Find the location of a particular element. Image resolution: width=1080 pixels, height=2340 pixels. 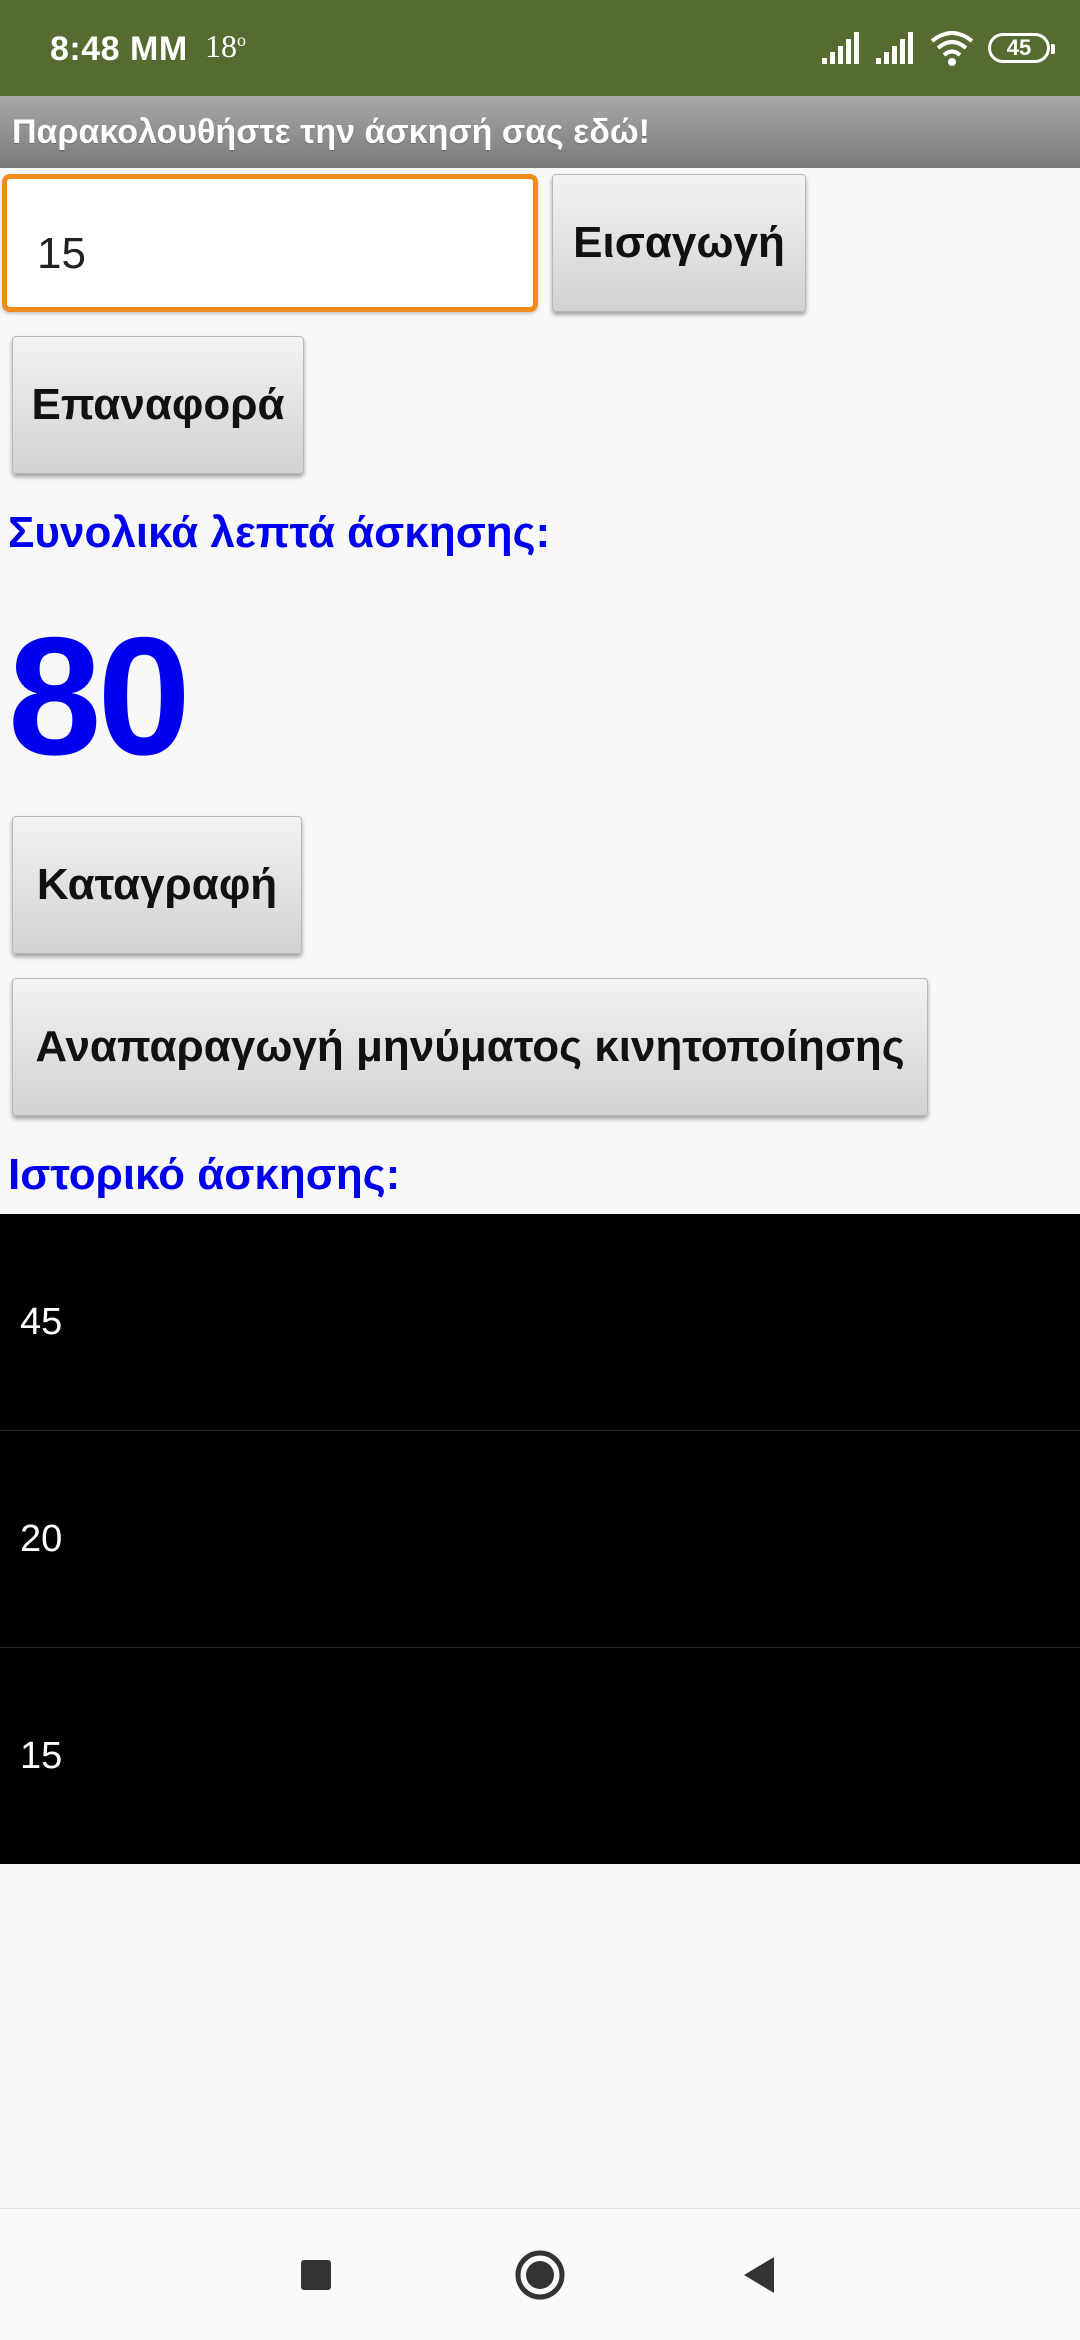

navigation-bar is located at coordinates (540, 2274).